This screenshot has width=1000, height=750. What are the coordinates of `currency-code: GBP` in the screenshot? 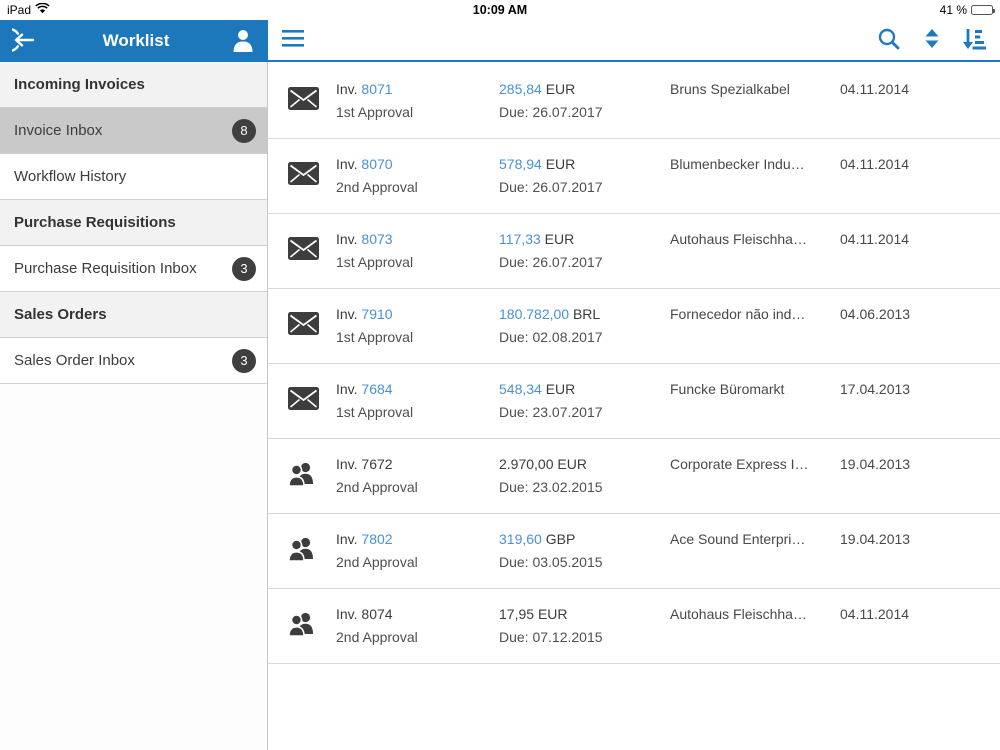 It's located at (560, 539).